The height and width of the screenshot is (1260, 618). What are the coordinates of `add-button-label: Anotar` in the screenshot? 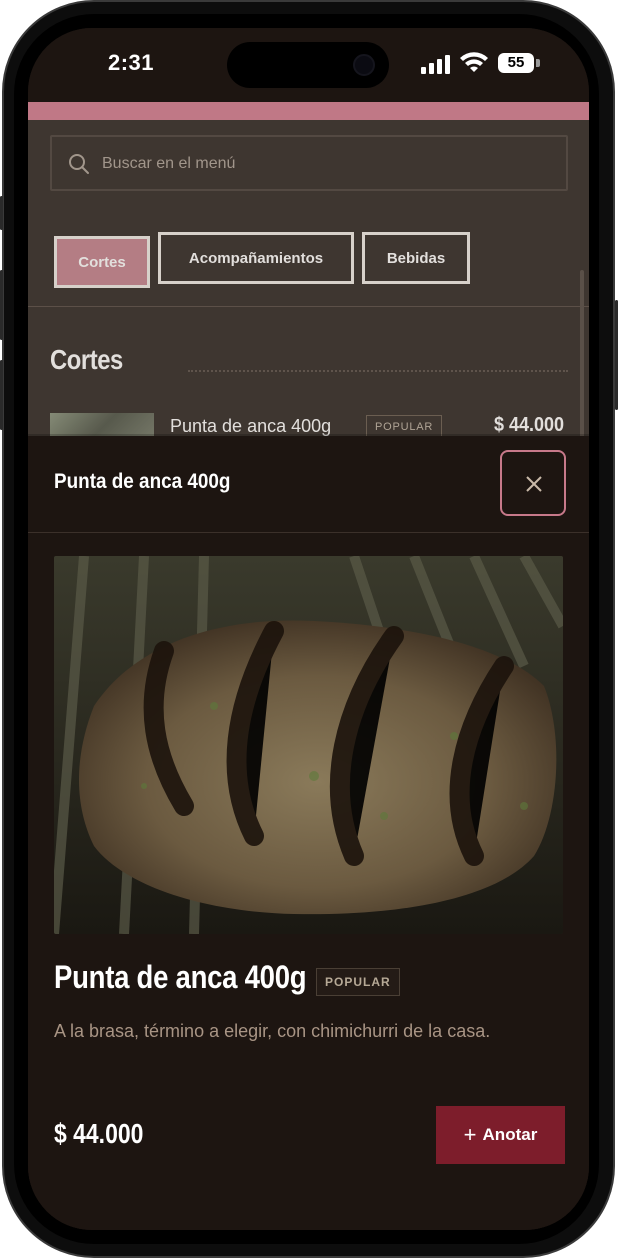 It's located at (510, 1134).